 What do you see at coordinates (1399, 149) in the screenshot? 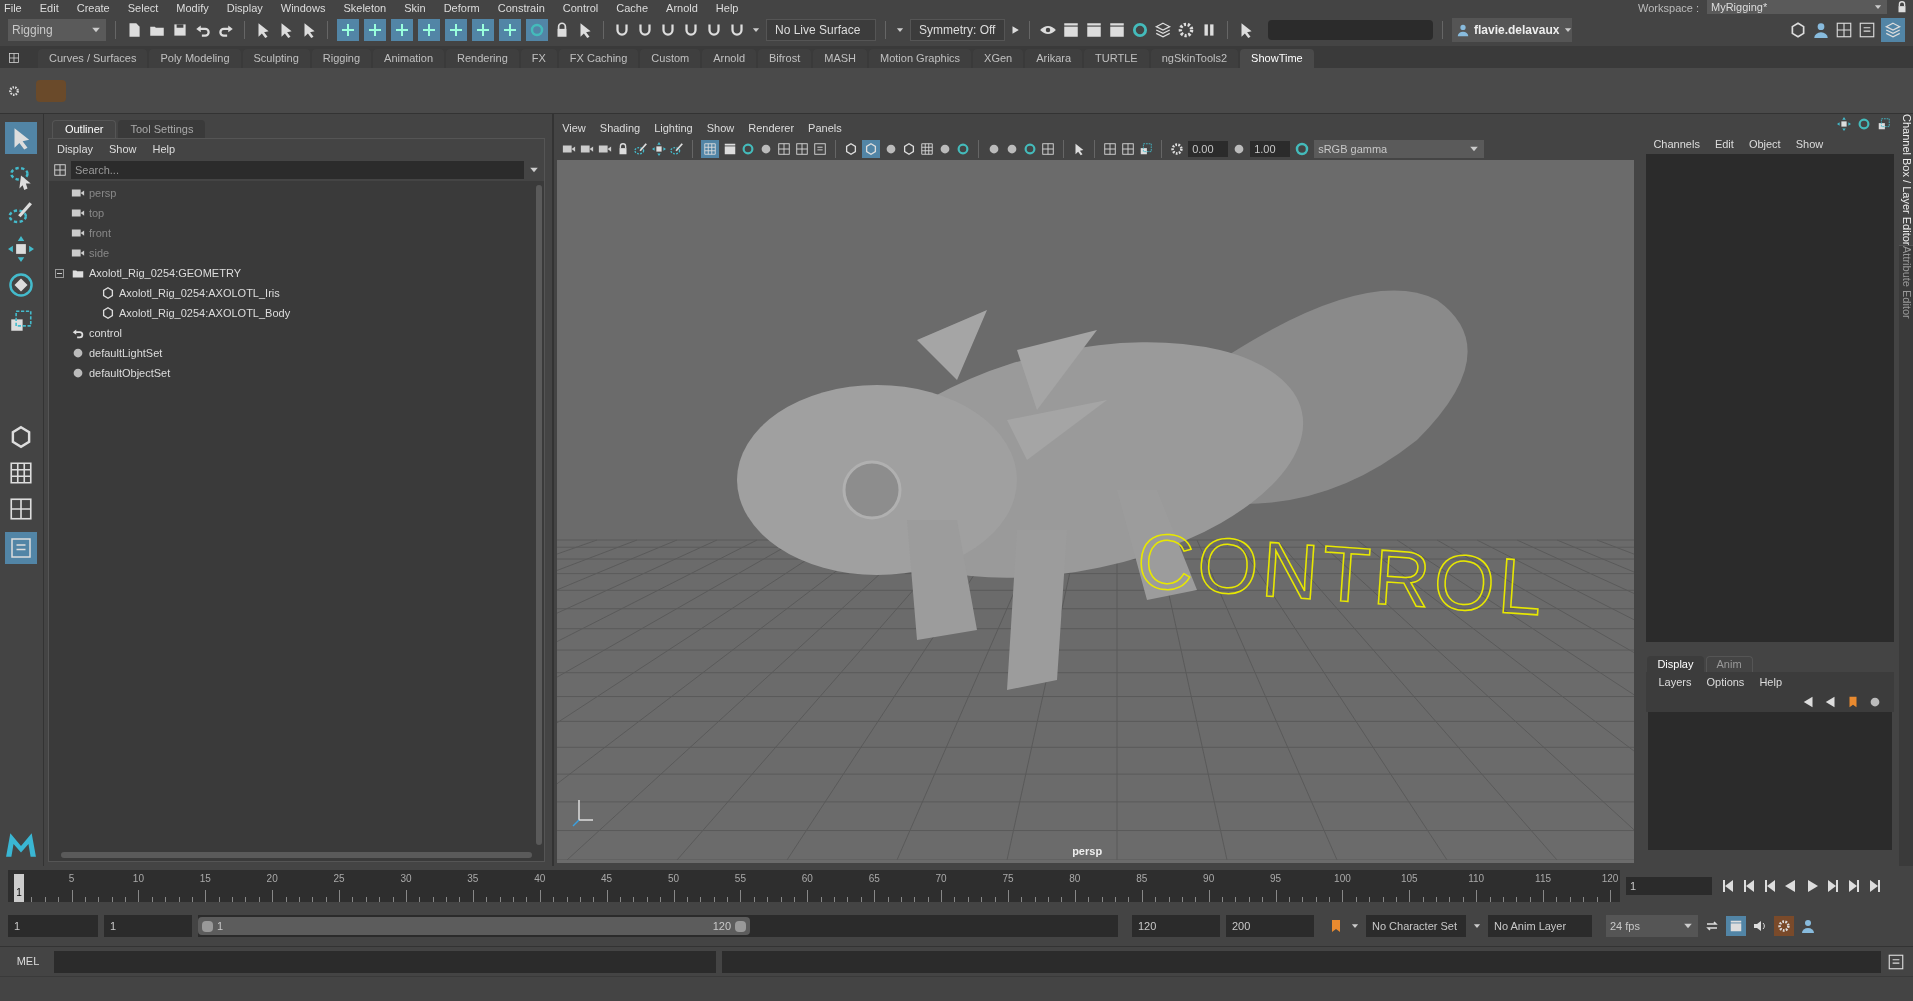
I see `color-space-dropdown: sRGB gamma` at bounding box center [1399, 149].